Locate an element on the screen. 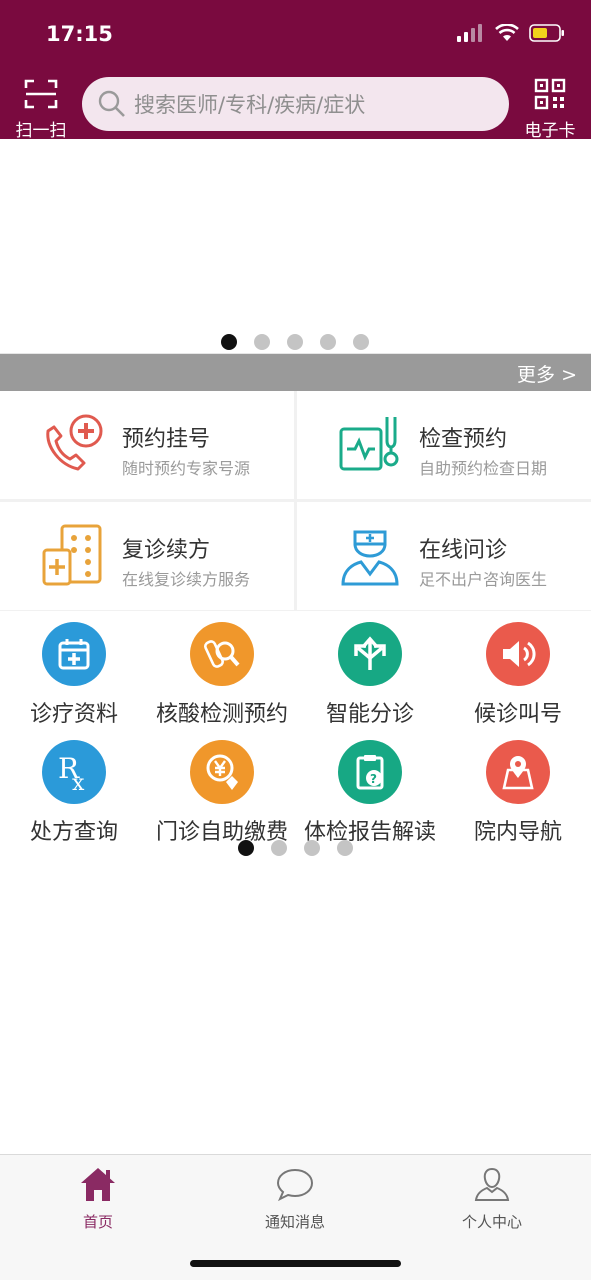 The width and height of the screenshot is (591, 1280). service-revisit-prescription: 复诊续方 在线复诊续方服务 is located at coordinates (147, 556).